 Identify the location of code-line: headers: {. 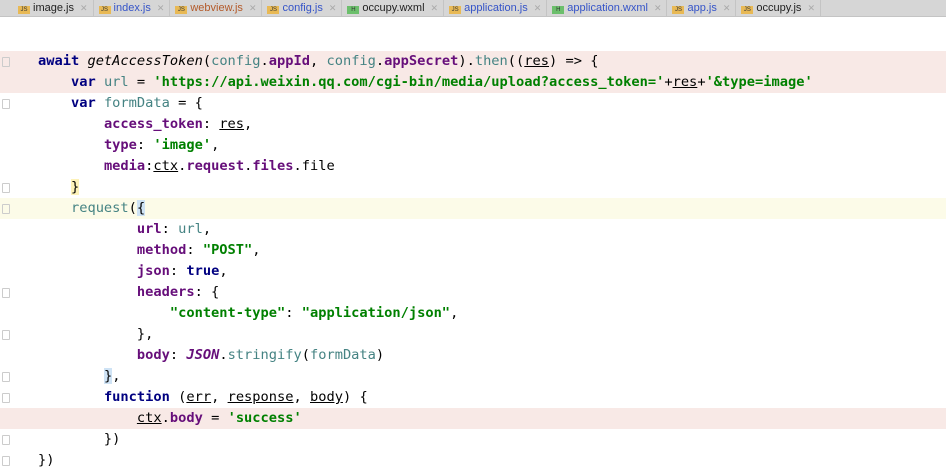
(473, 292).